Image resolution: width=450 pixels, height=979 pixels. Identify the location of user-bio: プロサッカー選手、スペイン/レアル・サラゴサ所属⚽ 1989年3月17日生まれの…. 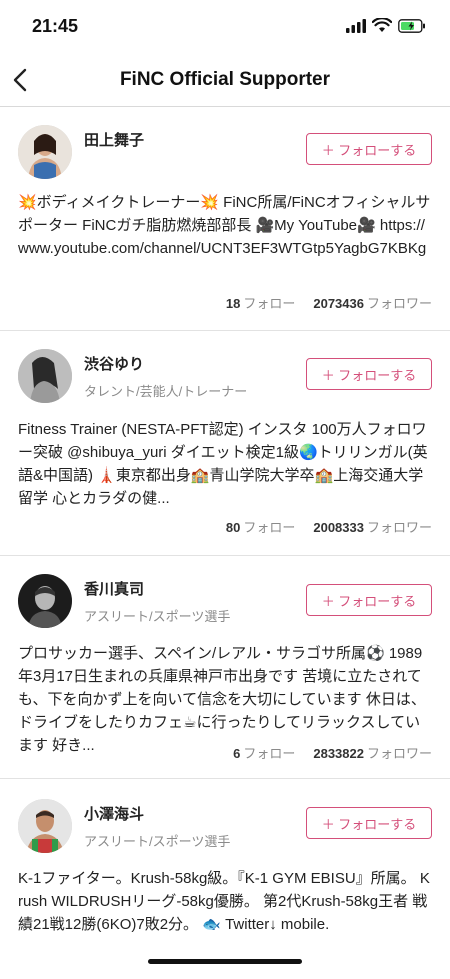
(222, 699).